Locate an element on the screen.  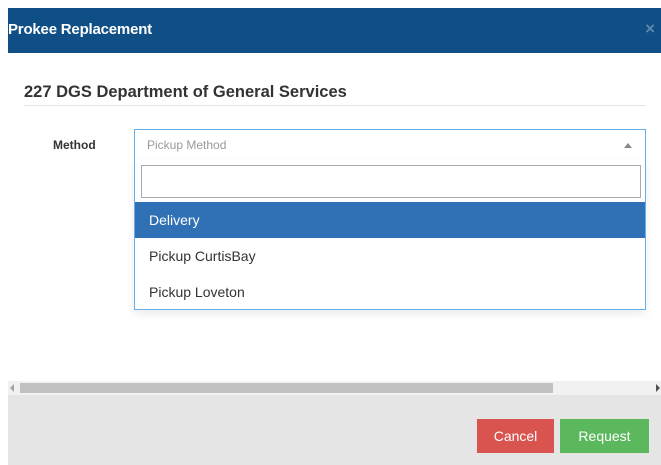
modal-title: Prokee Replacement is located at coordinates (80, 29).